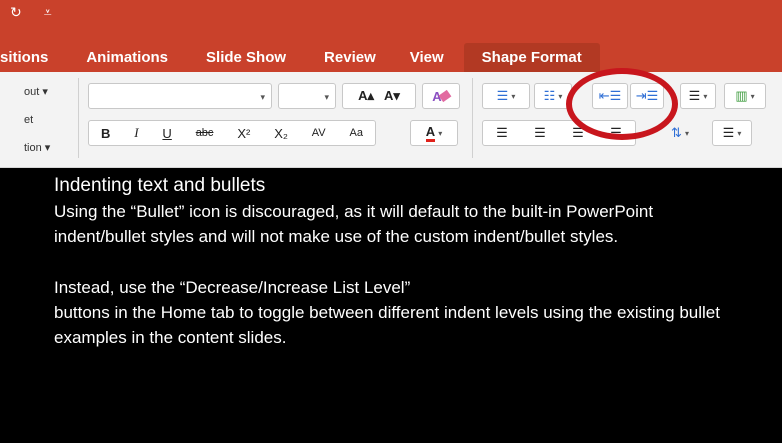 The height and width of the screenshot is (443, 782). Describe the element at coordinates (105, 133) in the screenshot. I see `bold-button: B` at that location.